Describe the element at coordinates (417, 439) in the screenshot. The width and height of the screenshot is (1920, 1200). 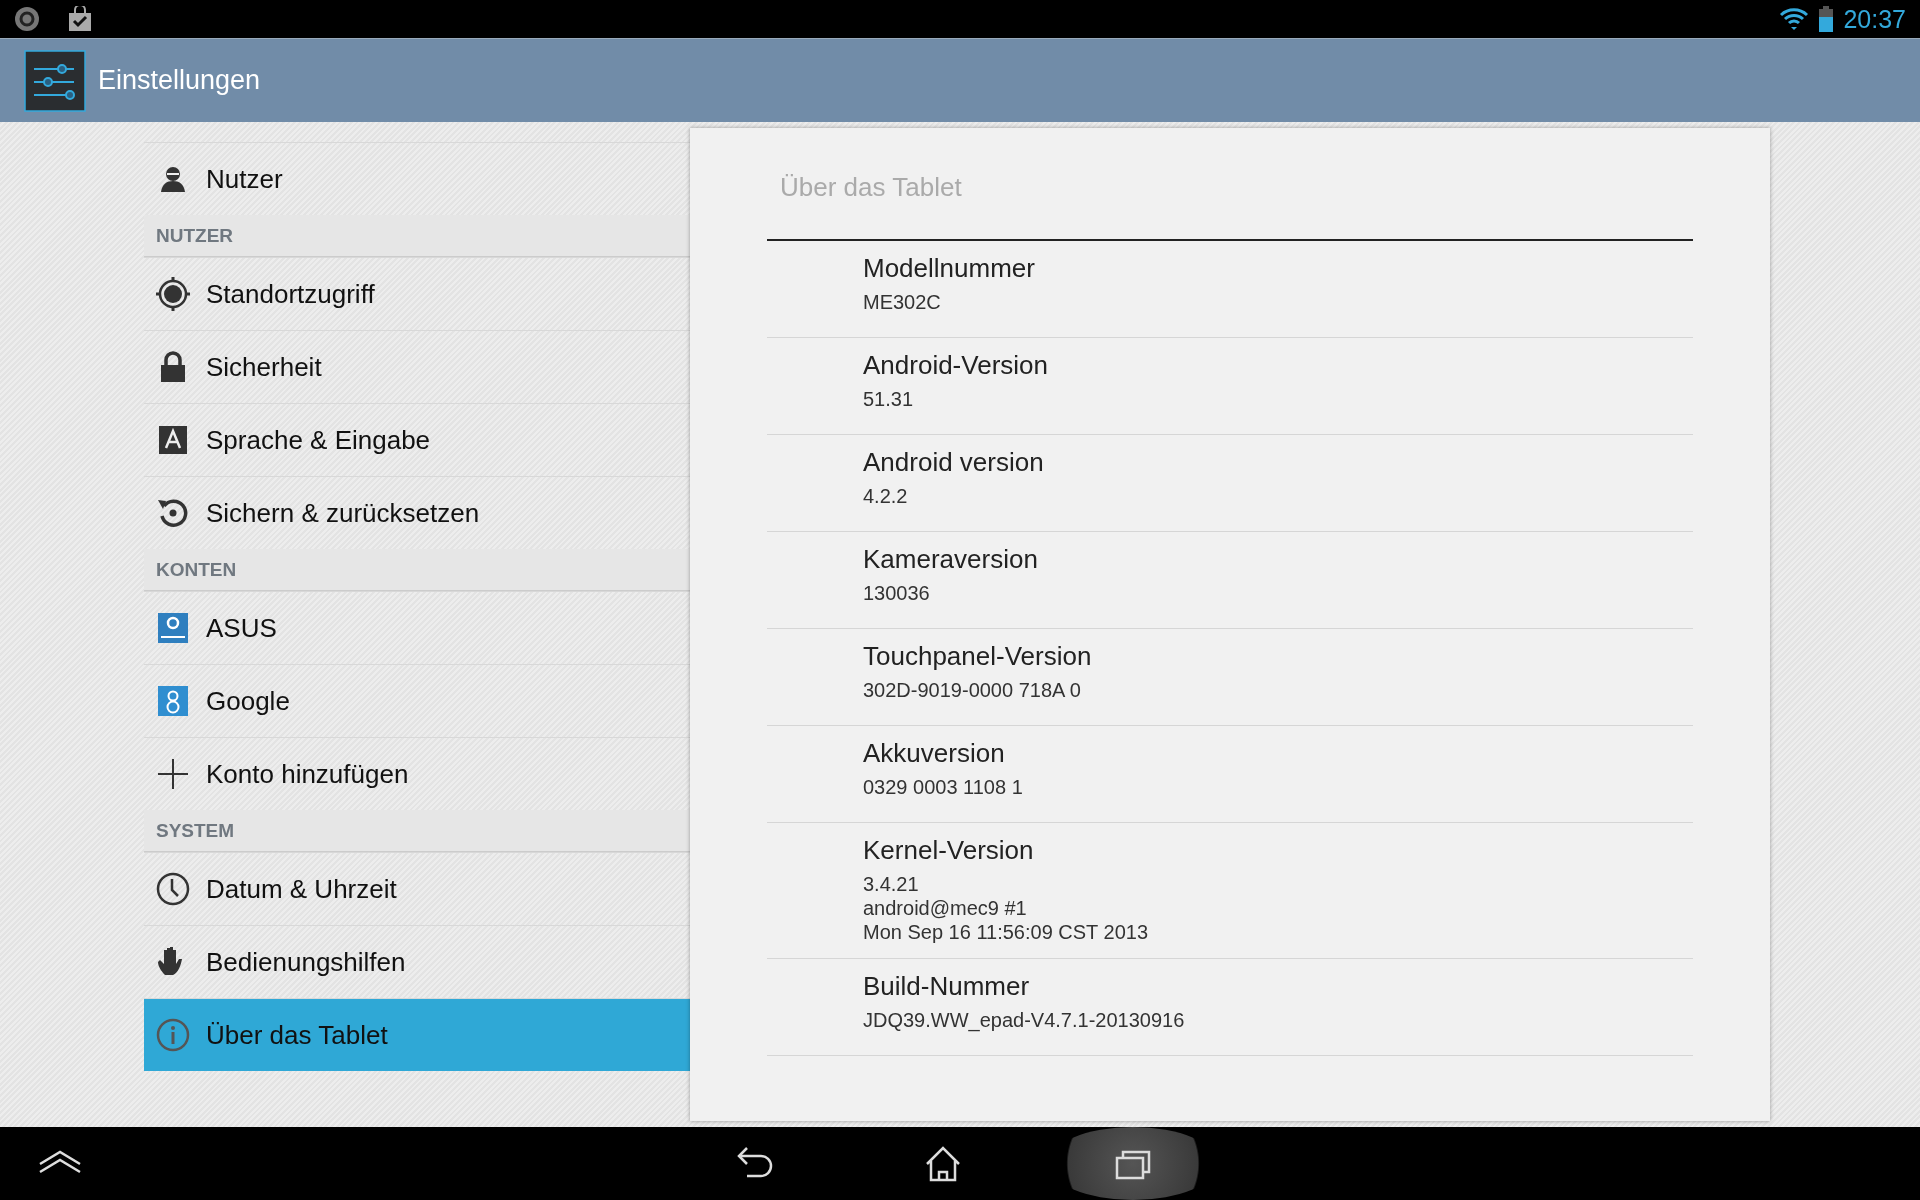
I see `settings-list-item: Sprache & Eingabe` at that location.